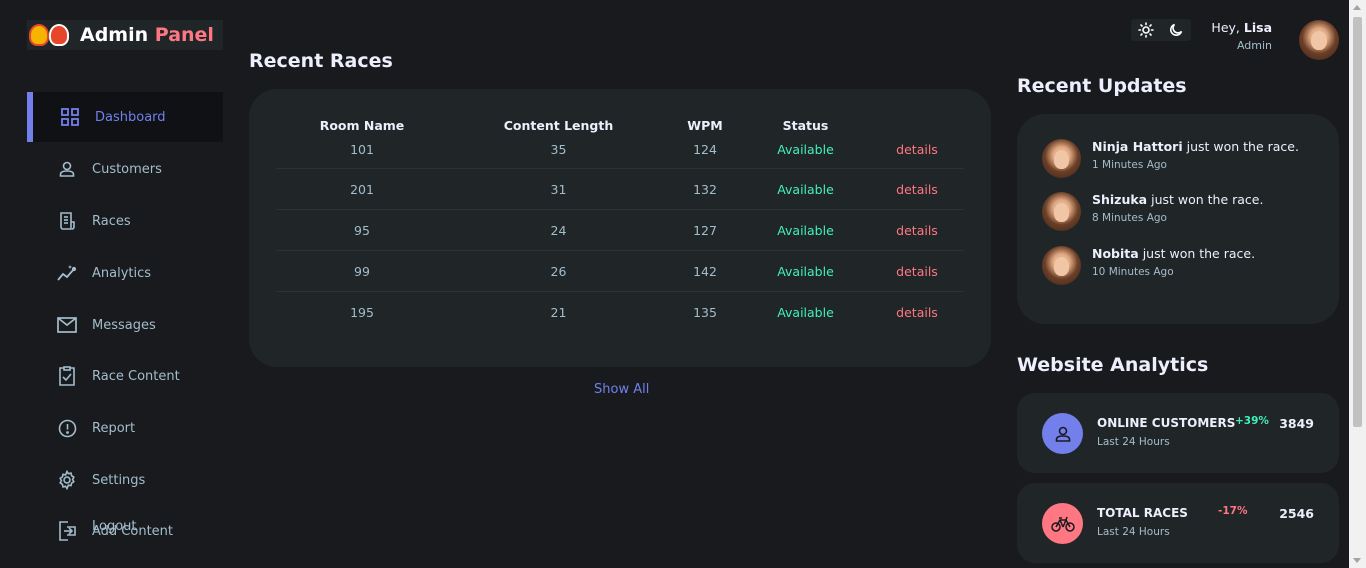  Describe the element at coordinates (362, 154) in the screenshot. I see `room-name-cell: 101` at that location.